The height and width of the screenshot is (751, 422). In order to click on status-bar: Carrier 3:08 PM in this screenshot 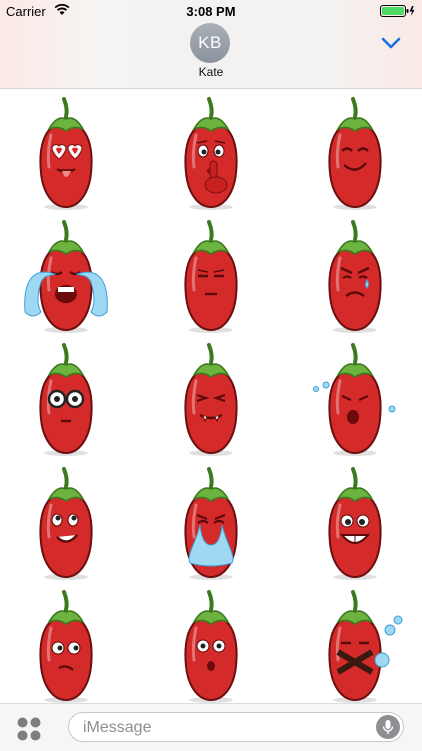, I will do `click(211, 11)`.